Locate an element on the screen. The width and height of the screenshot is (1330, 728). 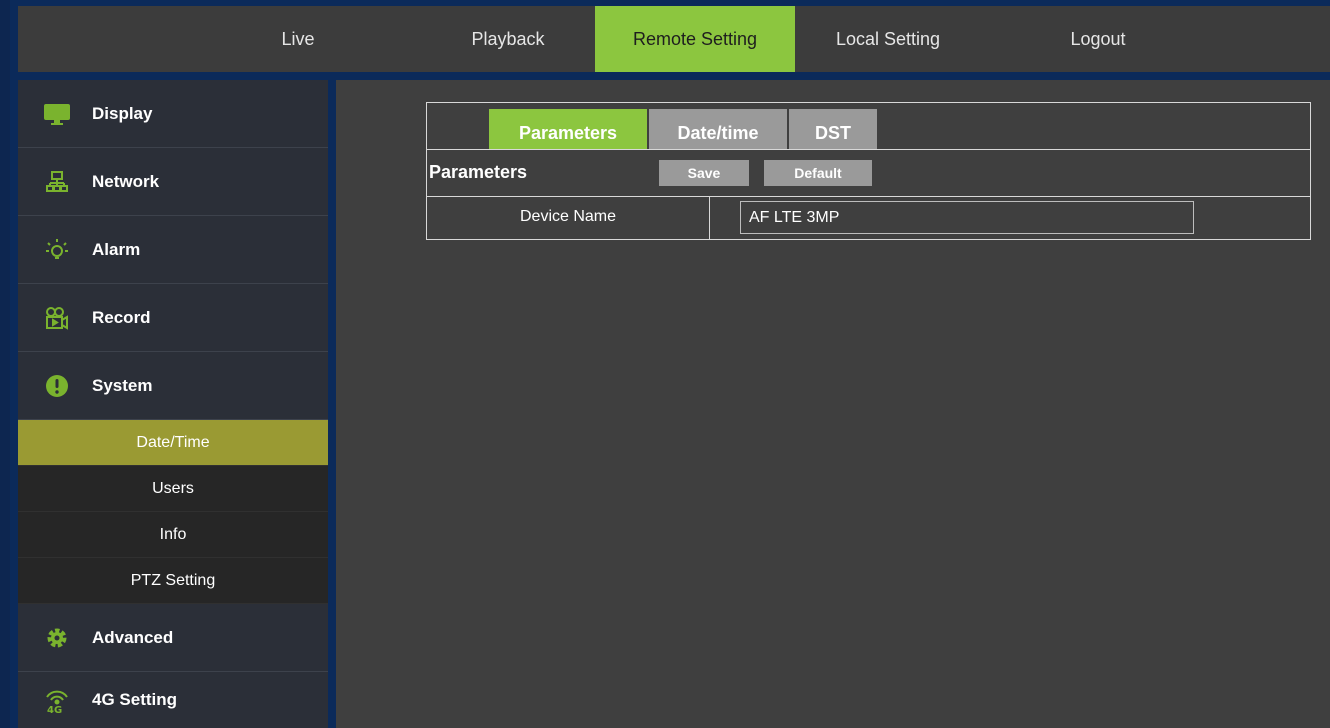
tab-dst: DST is located at coordinates (833, 129).